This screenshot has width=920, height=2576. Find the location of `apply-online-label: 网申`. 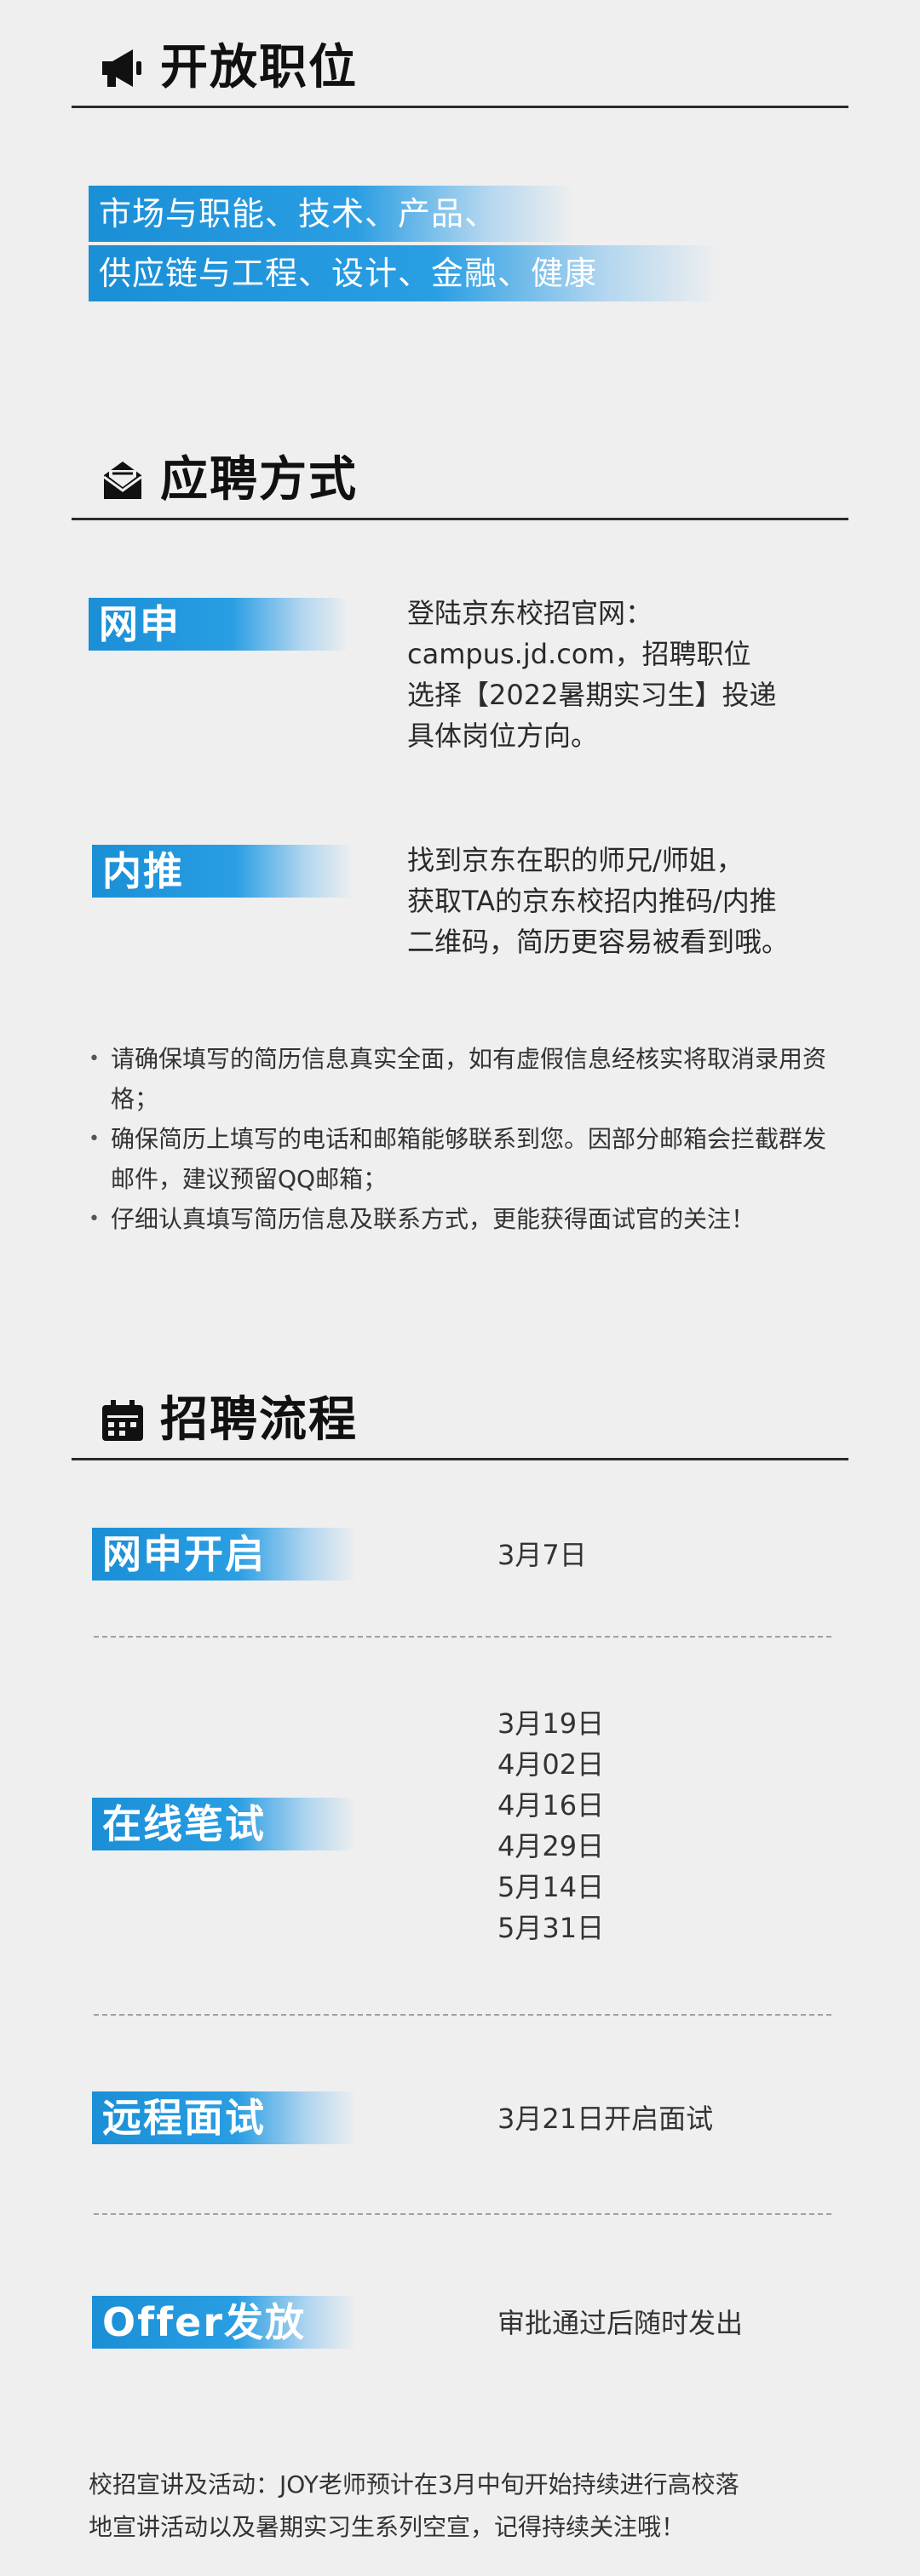

apply-online-label: 网申 is located at coordinates (219, 624).